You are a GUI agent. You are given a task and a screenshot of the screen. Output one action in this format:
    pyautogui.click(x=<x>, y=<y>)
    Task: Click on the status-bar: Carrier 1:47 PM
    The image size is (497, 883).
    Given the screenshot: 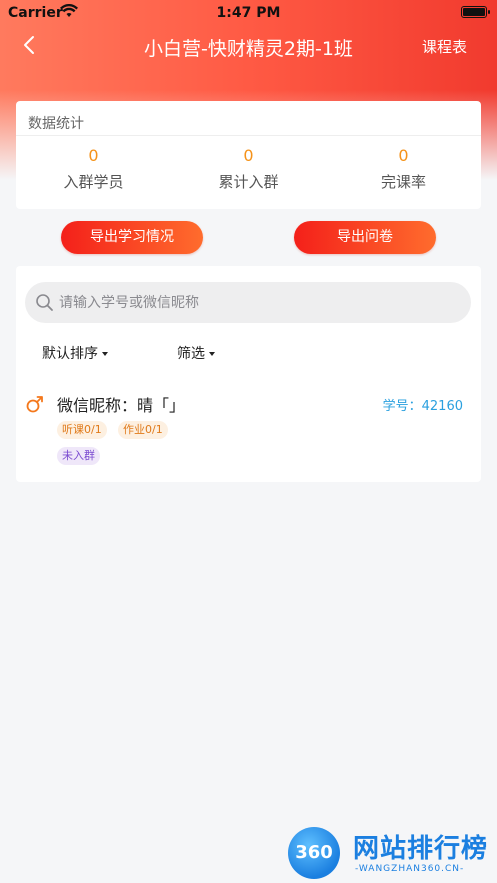 What is the action you would take?
    pyautogui.click(x=248, y=13)
    